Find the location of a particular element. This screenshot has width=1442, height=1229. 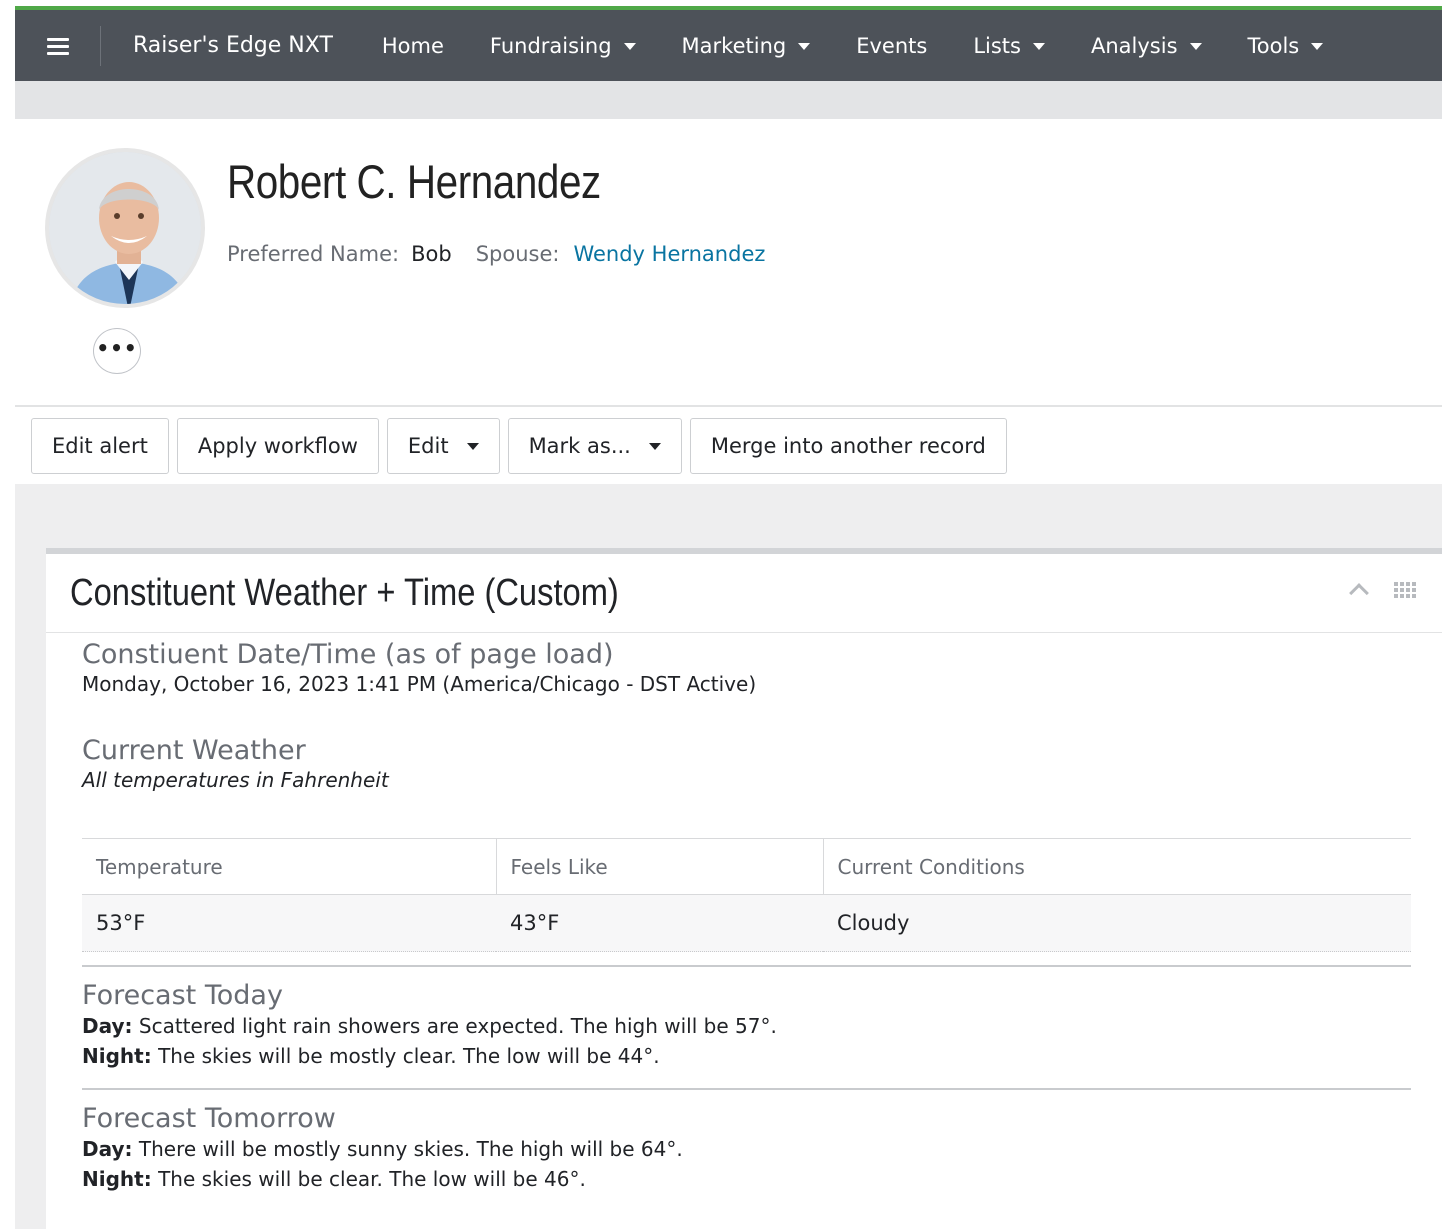

conditions-cell: Cloudy is located at coordinates (1117, 923).